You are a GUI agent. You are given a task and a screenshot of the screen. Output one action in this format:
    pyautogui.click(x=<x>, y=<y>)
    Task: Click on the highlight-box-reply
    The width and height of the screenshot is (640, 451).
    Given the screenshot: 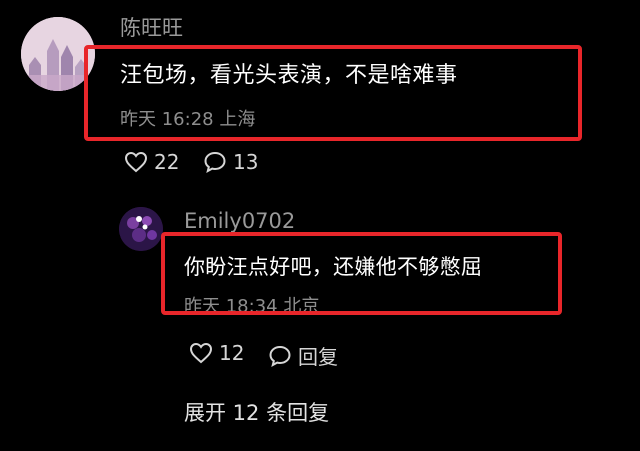 What is the action you would take?
    pyautogui.click(x=361, y=273)
    